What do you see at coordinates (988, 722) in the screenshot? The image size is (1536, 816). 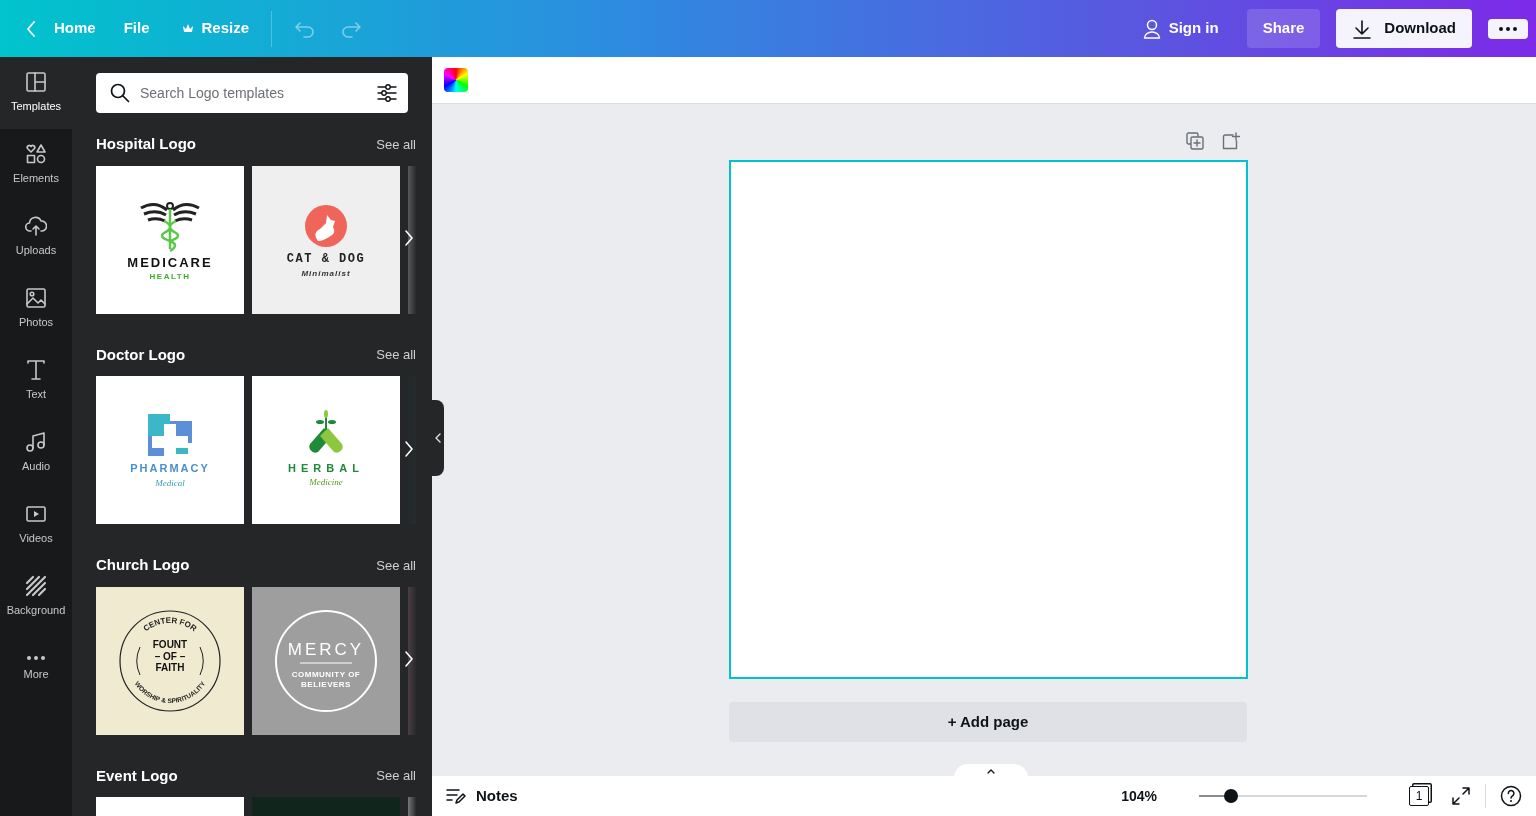 I see `add-page-button: + Add page` at bounding box center [988, 722].